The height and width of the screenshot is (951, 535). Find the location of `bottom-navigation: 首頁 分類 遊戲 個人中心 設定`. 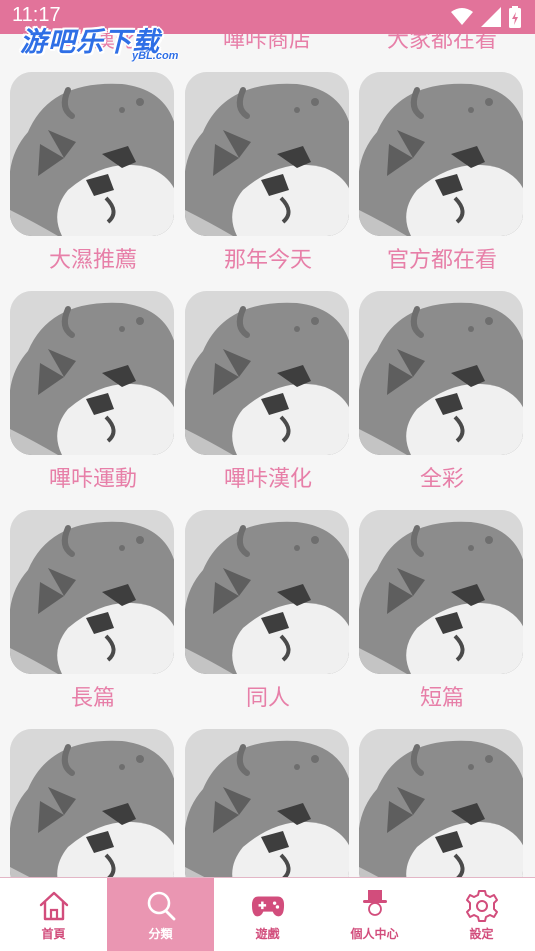

bottom-navigation: 首頁 分類 遊戲 個人中心 設定 is located at coordinates (267, 914).